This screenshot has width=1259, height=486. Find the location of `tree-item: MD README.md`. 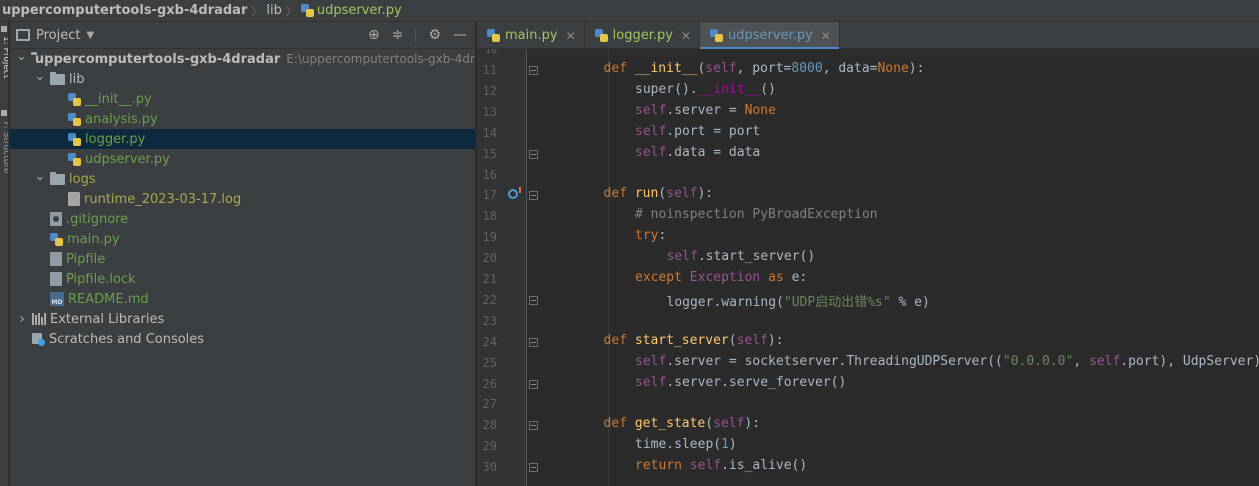

tree-item: MD README.md is located at coordinates (242, 299).